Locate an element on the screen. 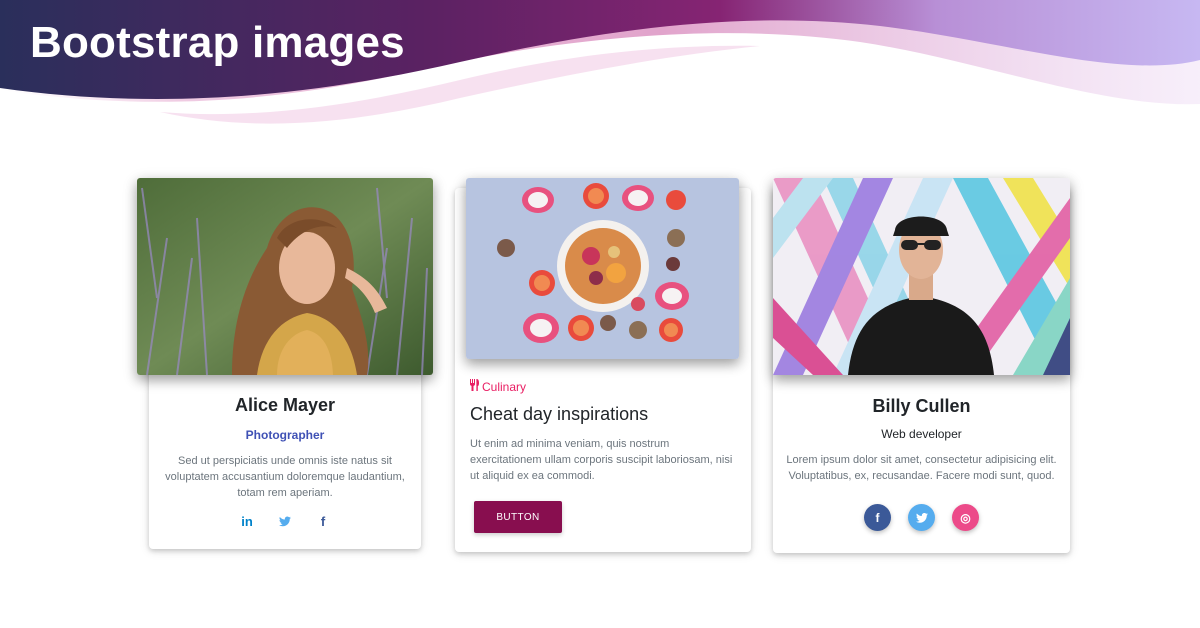  category-label: Culinary is located at coordinates (497, 386).